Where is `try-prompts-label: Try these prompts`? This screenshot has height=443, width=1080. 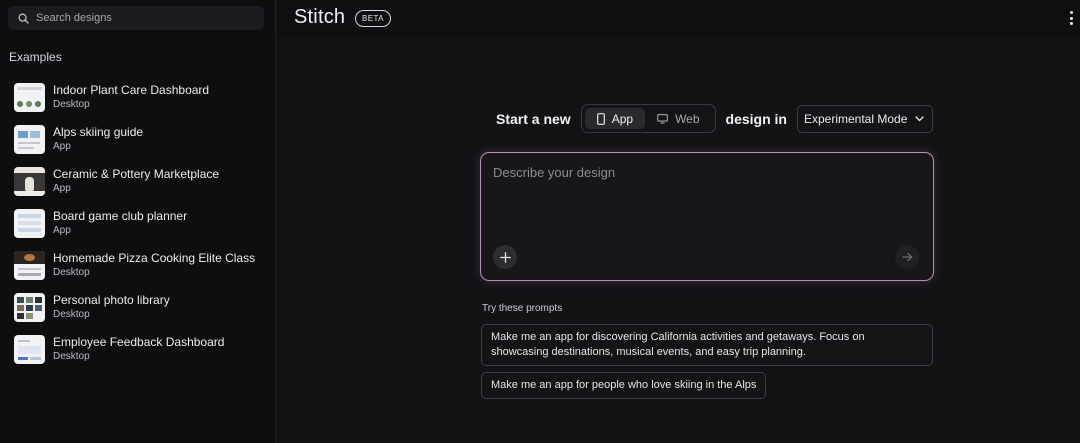
try-prompts-label: Try these prompts is located at coordinates (522, 308).